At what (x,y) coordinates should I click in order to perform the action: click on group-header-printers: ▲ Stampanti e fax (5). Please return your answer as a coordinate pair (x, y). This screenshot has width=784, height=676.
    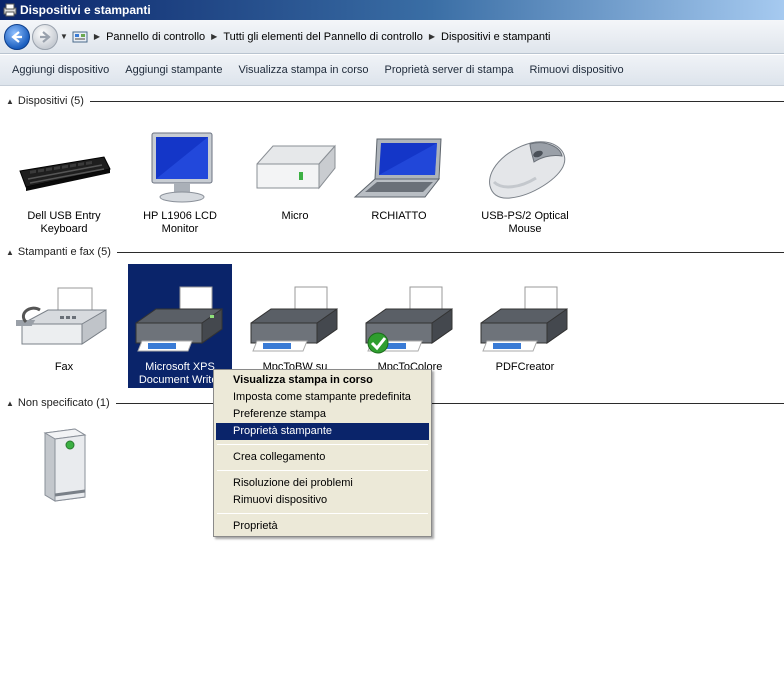
    Looking at the image, I should click on (395, 252).